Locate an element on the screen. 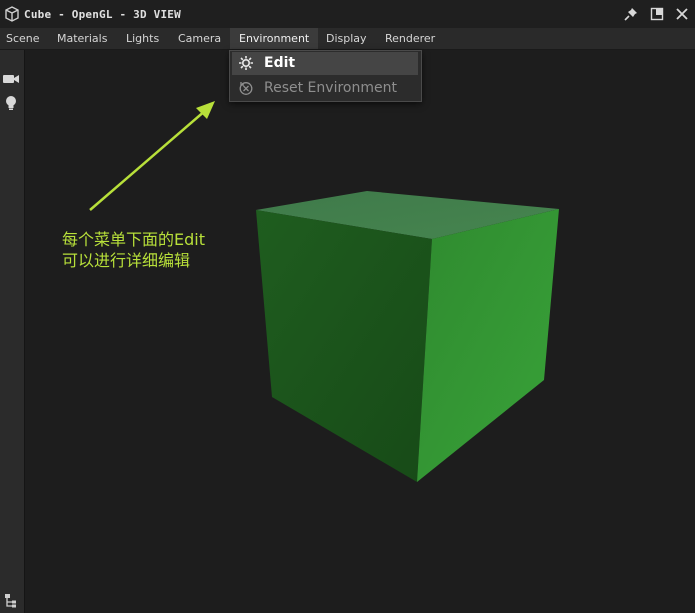 This screenshot has height=613, width=695. annotation-line-1: 每个菜单下面的Edit is located at coordinates (133, 239).